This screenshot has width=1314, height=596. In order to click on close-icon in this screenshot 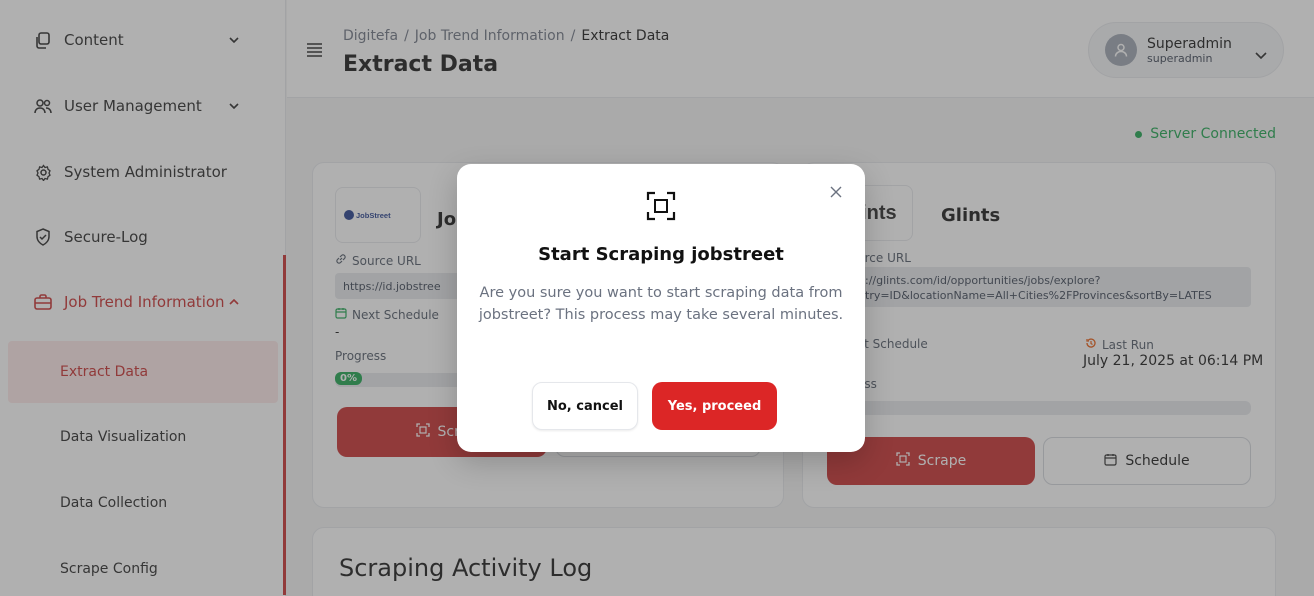, I will do `click(836, 191)`.